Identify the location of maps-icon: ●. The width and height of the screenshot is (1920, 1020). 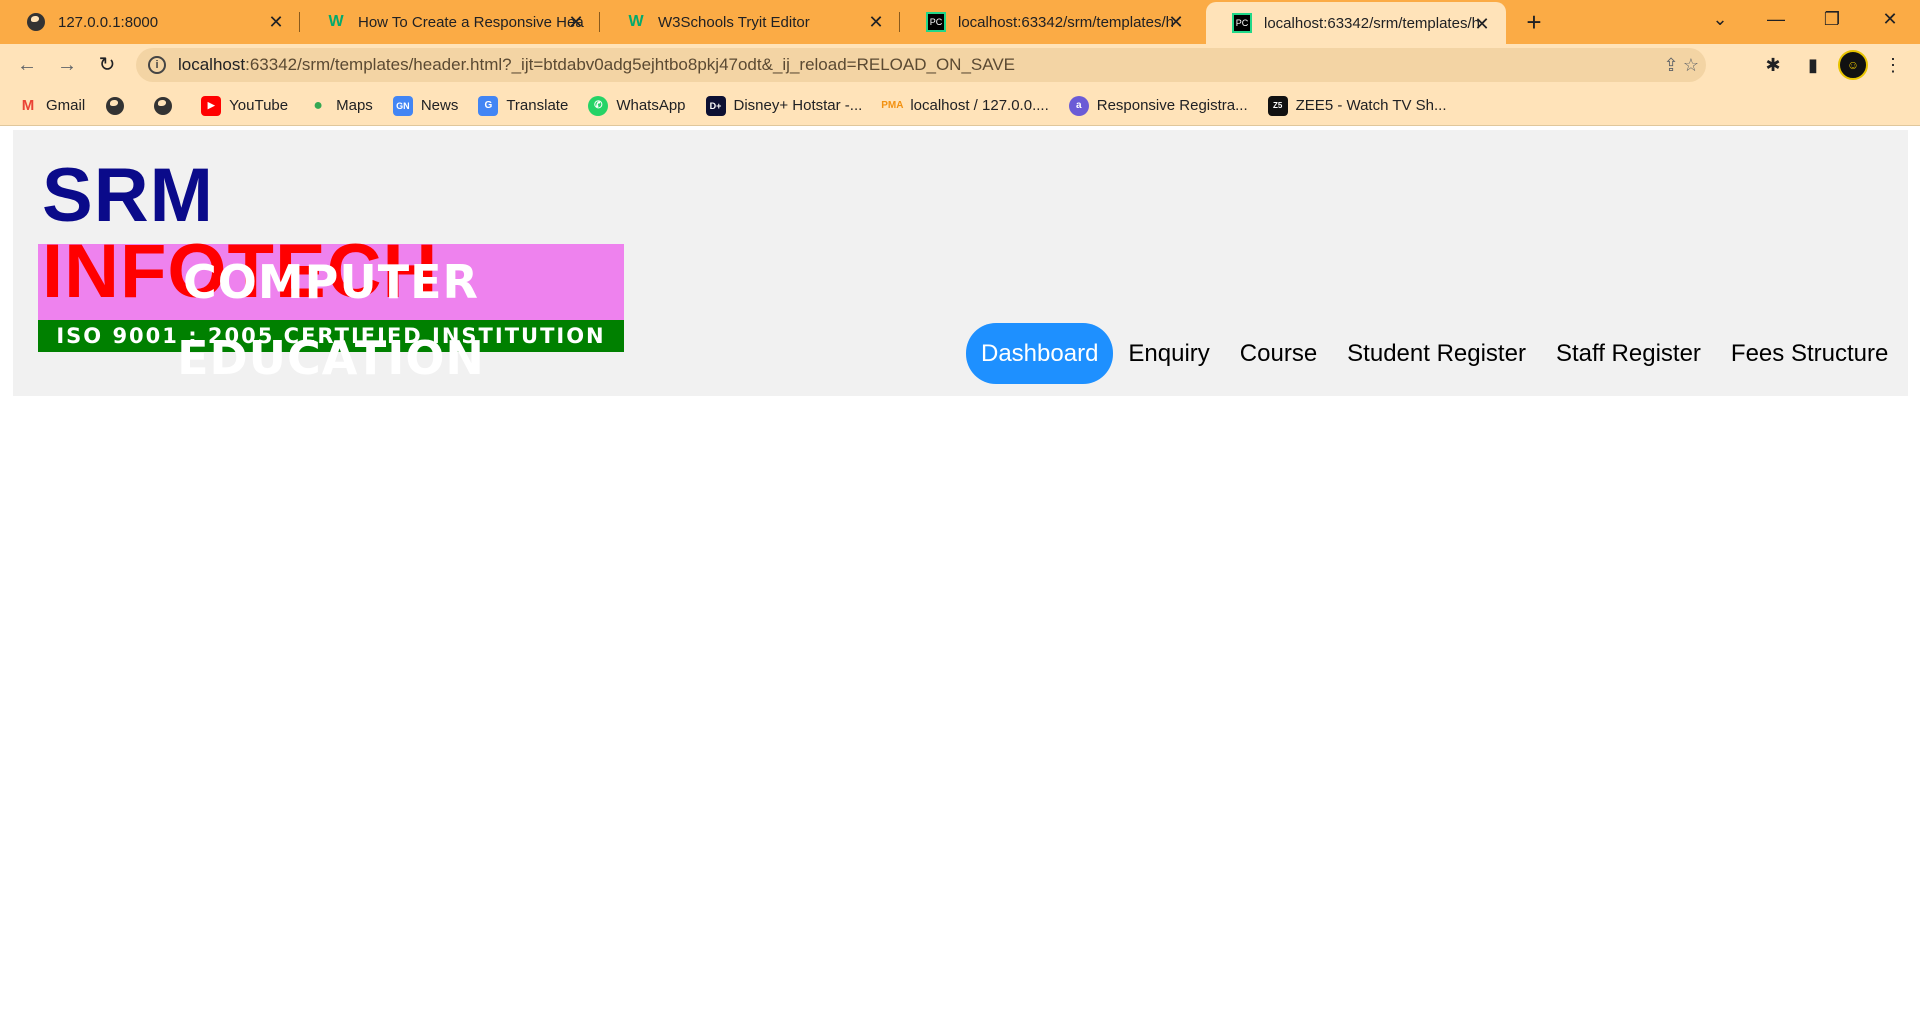
(318, 105).